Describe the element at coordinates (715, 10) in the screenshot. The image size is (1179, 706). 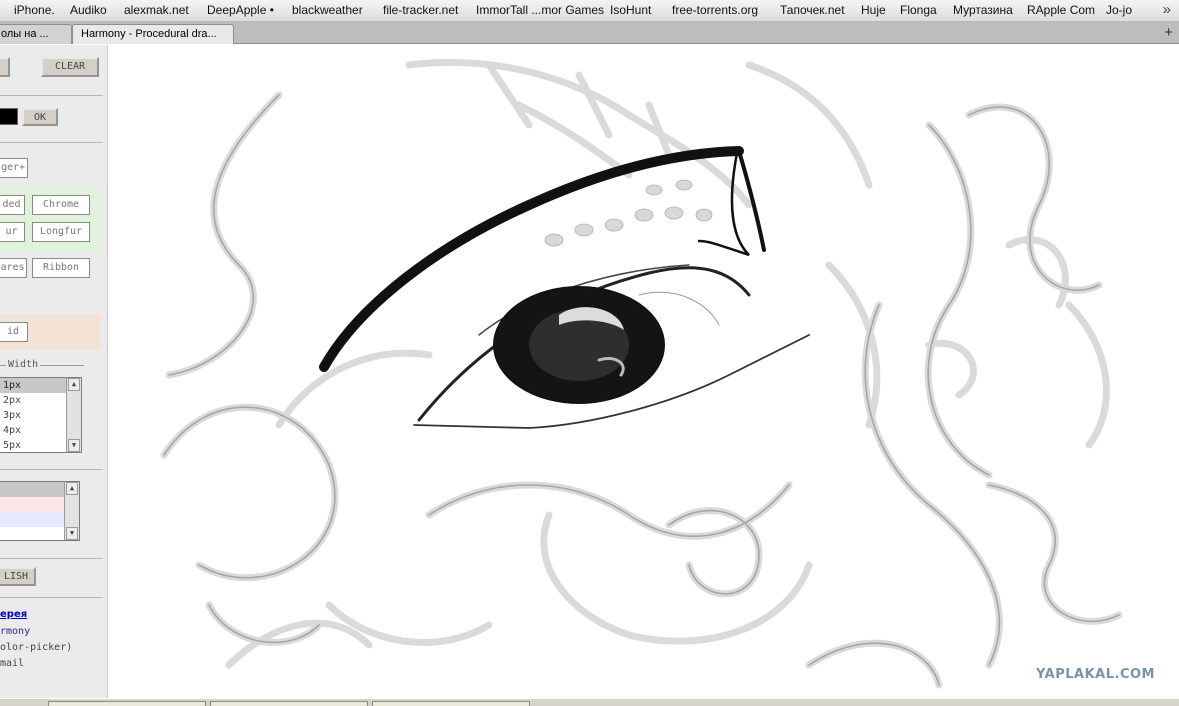
I see `bookmark-item: free-torrents.org` at that location.